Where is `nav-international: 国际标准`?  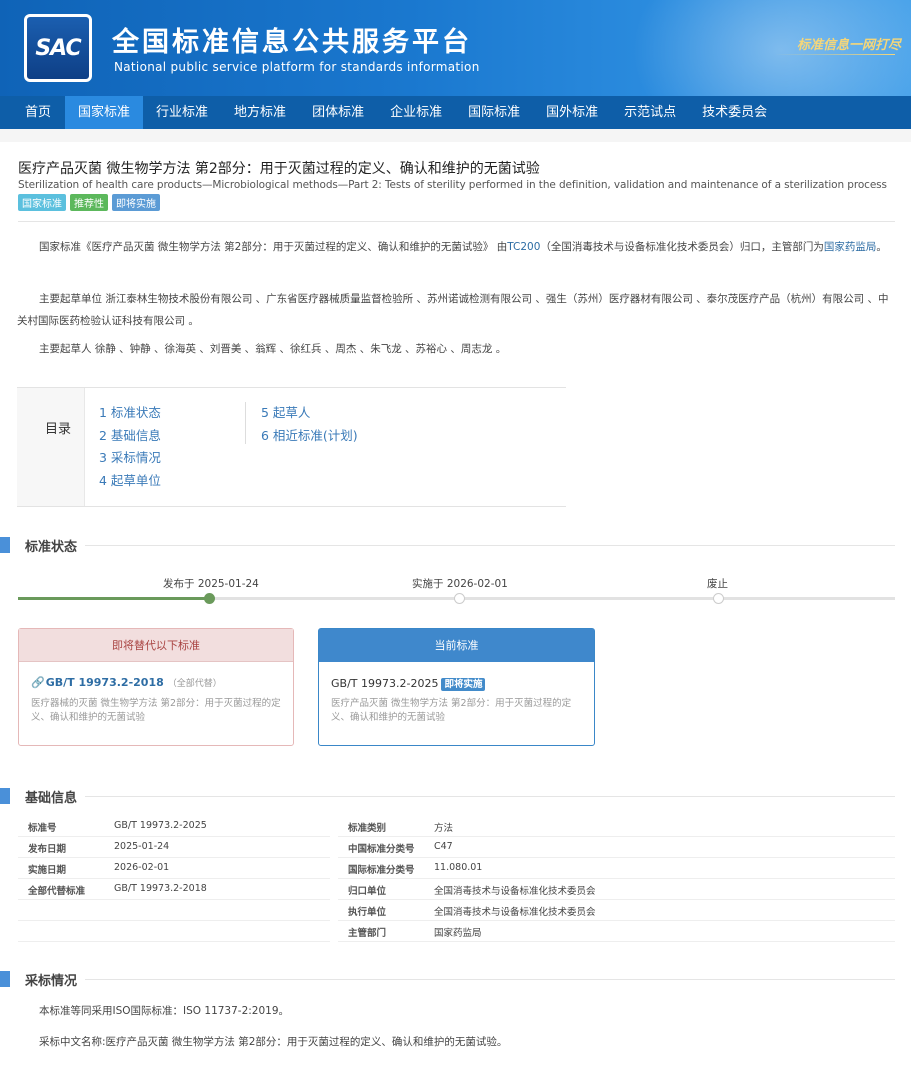 nav-international: 国际标准 is located at coordinates (494, 112).